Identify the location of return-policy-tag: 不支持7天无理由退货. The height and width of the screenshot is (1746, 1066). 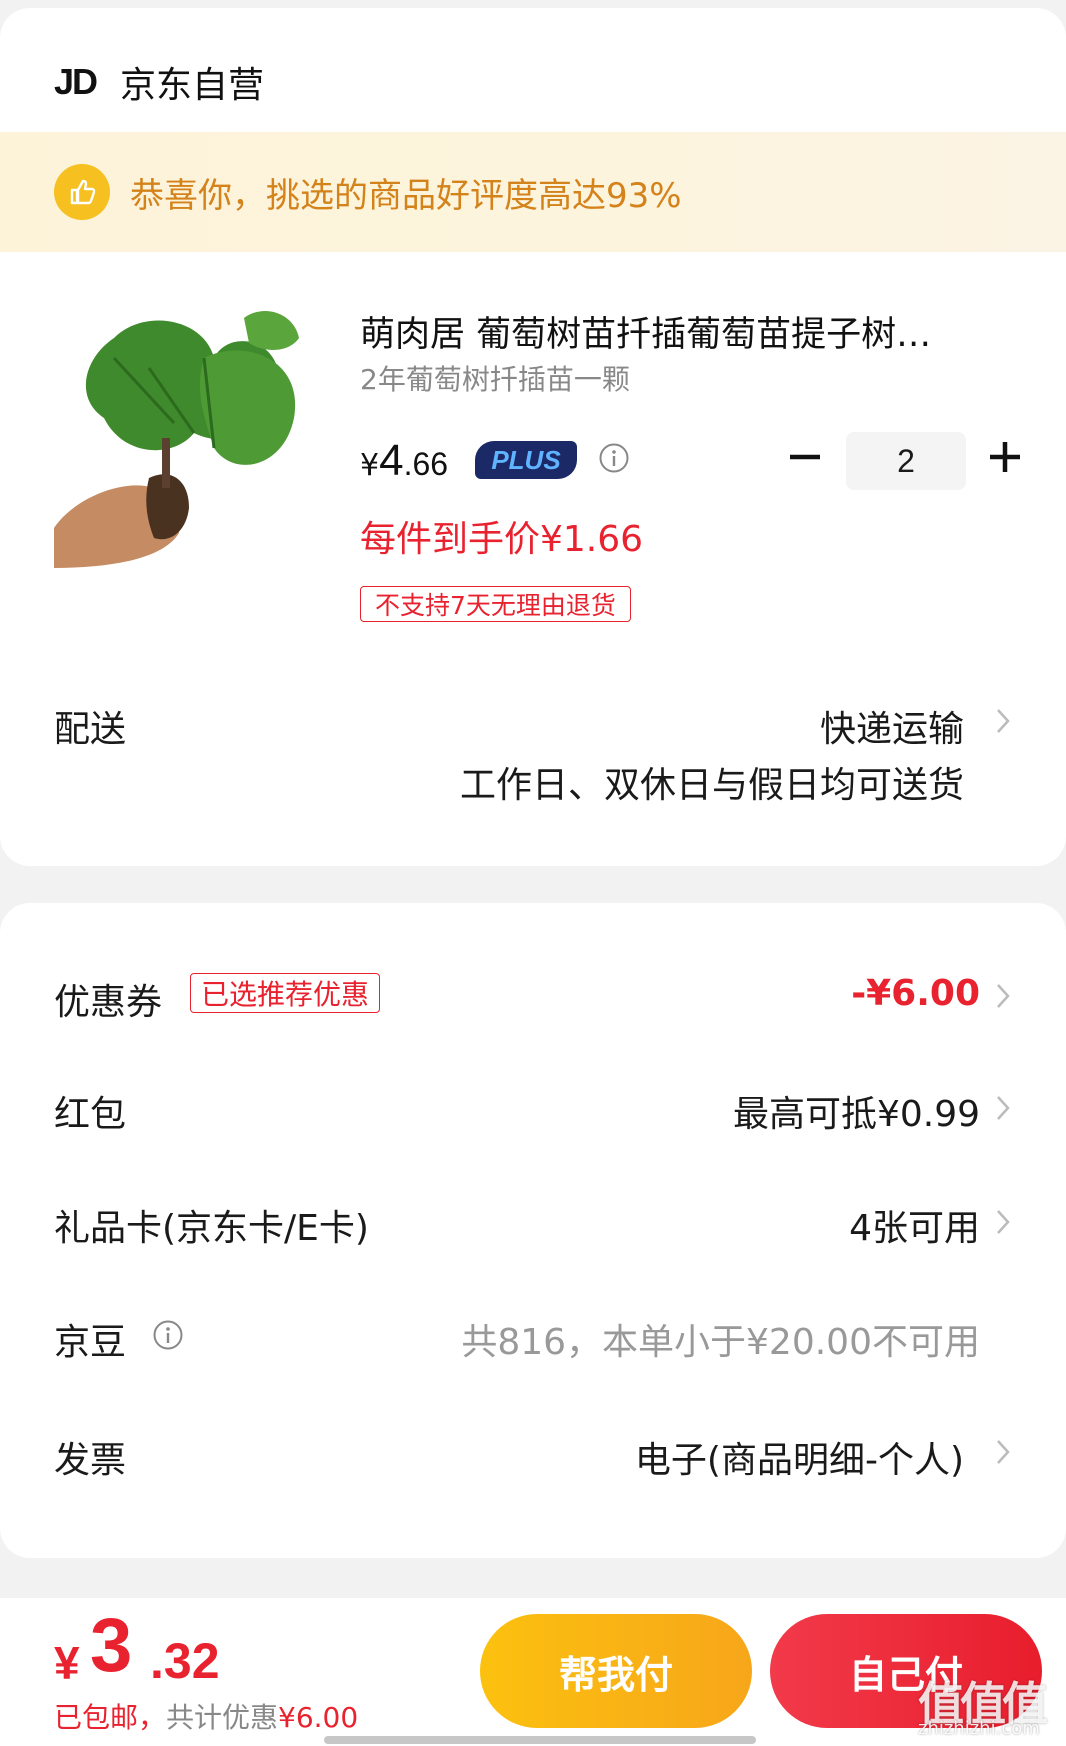
(495, 604).